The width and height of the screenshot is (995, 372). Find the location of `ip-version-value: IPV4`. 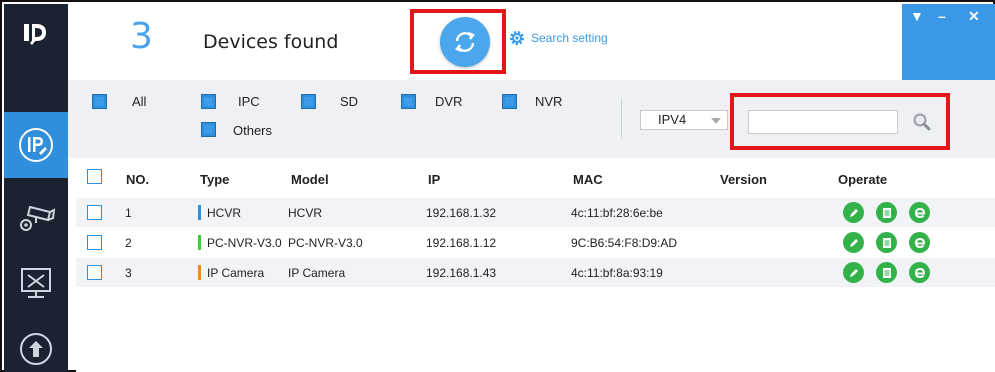

ip-version-value: IPV4 is located at coordinates (672, 119).